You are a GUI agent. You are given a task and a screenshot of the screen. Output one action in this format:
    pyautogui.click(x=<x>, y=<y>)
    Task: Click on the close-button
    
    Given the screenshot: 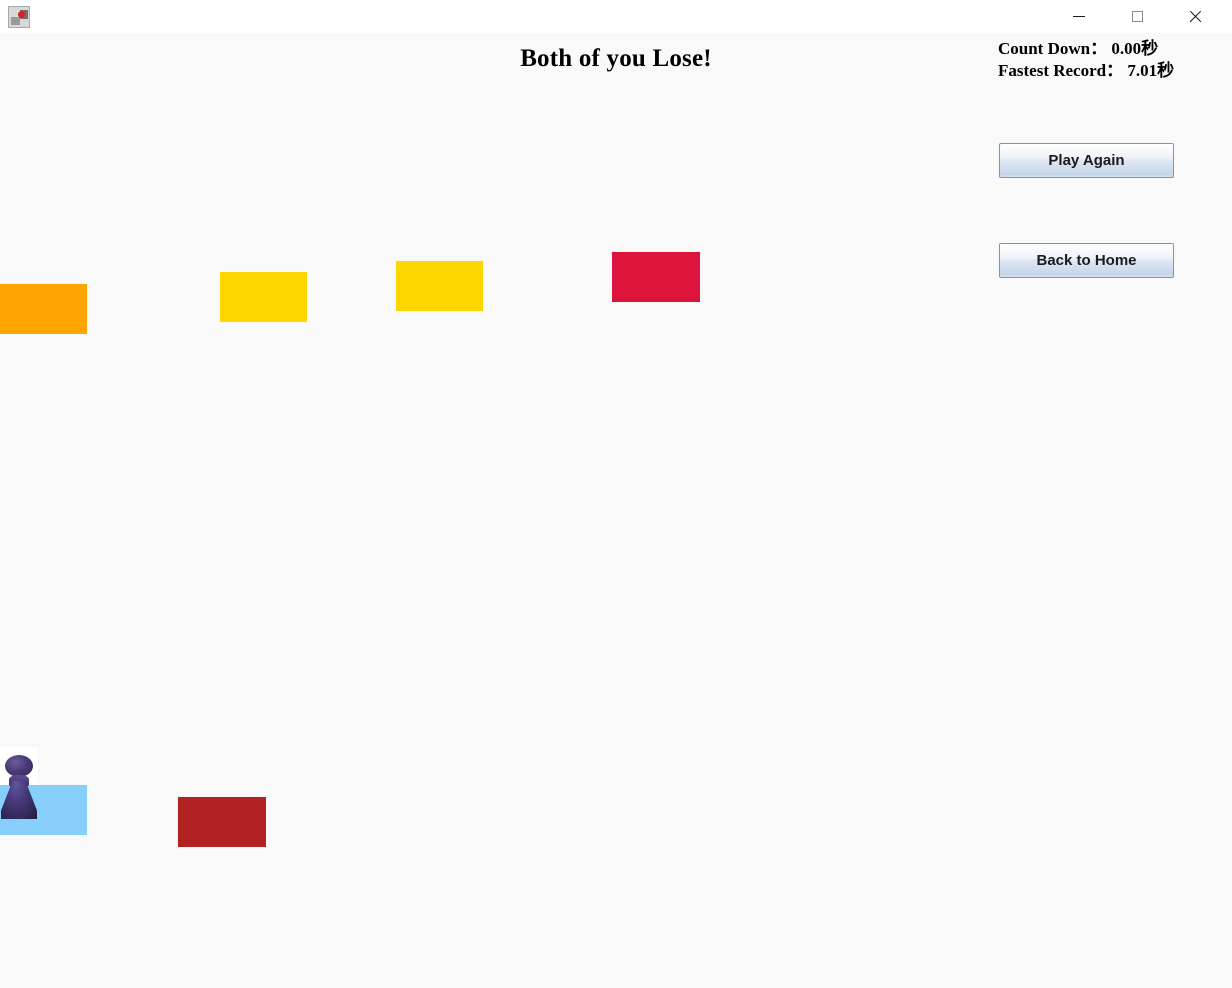 What is the action you would take?
    pyautogui.click(x=1195, y=16)
    